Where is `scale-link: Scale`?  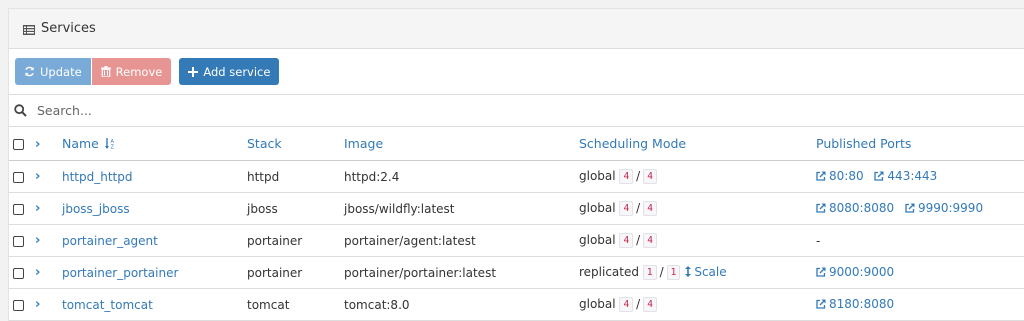 scale-link: Scale is located at coordinates (706, 272).